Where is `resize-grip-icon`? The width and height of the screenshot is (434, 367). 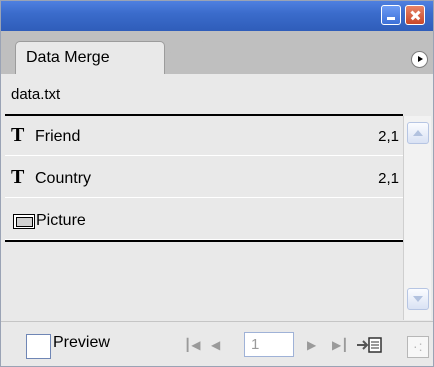
resize-grip-icon is located at coordinates (418, 347).